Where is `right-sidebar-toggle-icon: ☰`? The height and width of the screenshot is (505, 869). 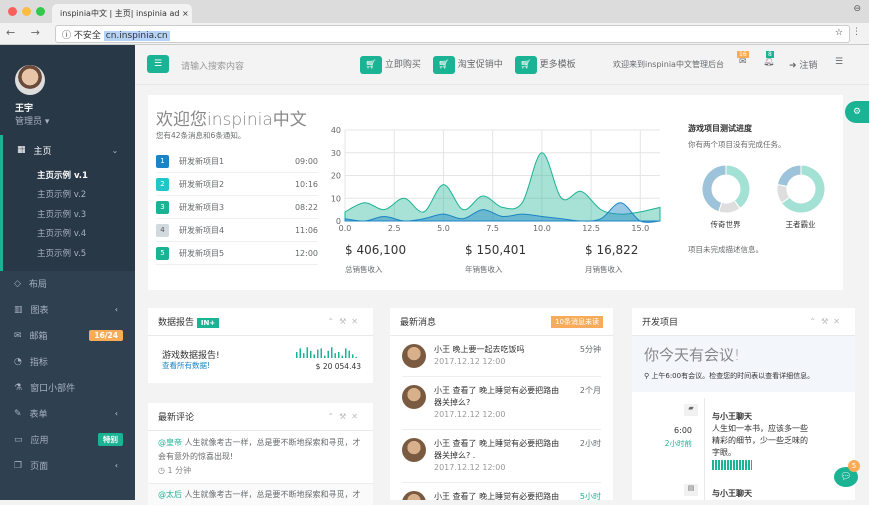
right-sidebar-toggle-icon: ☰ is located at coordinates (839, 62).